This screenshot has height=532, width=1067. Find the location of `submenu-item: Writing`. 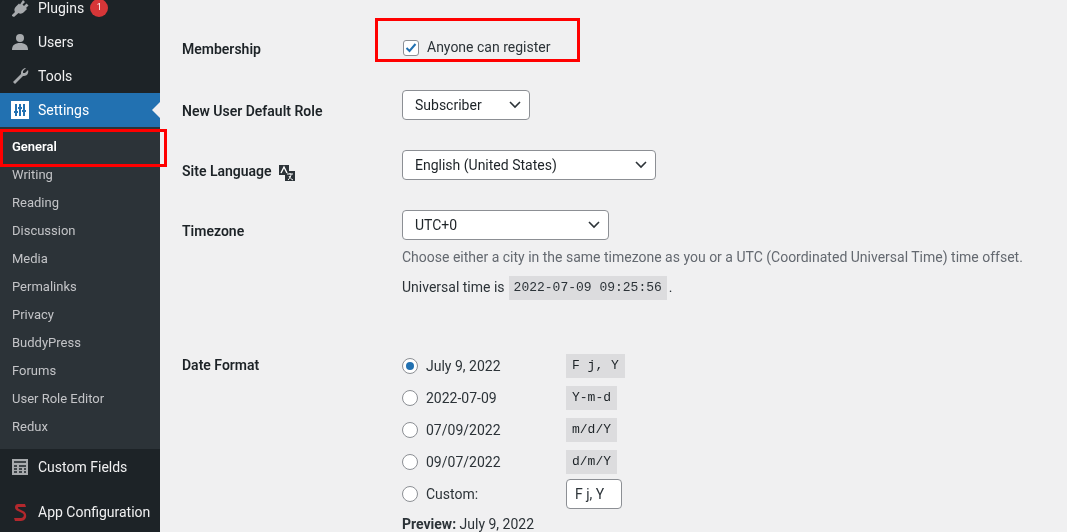

submenu-item: Writing is located at coordinates (80, 175).